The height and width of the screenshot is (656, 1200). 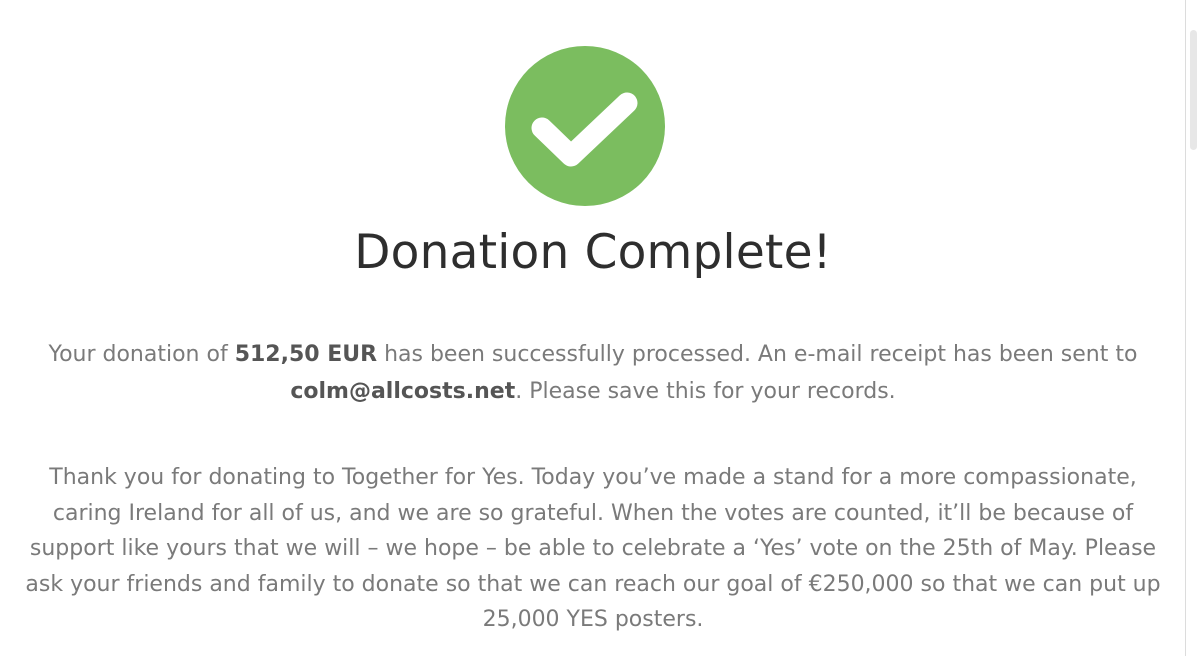 I want to click on checkmark-icon, so click(x=585, y=126).